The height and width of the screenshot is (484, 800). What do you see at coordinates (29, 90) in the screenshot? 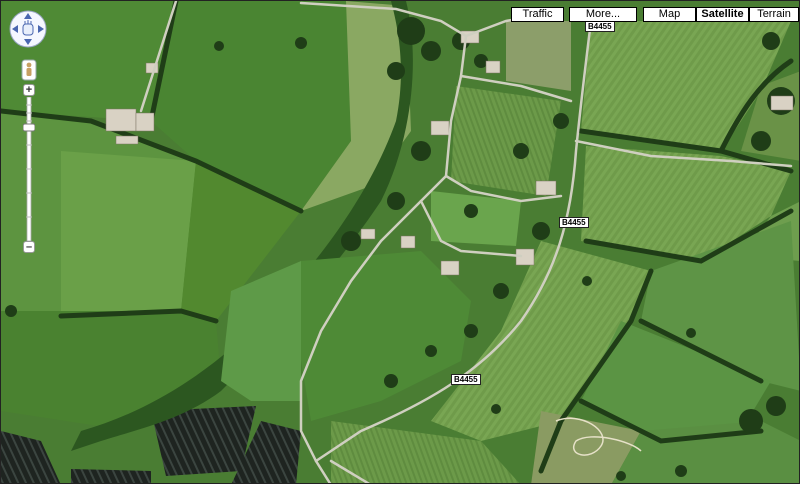
I see `zoom-in-button: +` at bounding box center [29, 90].